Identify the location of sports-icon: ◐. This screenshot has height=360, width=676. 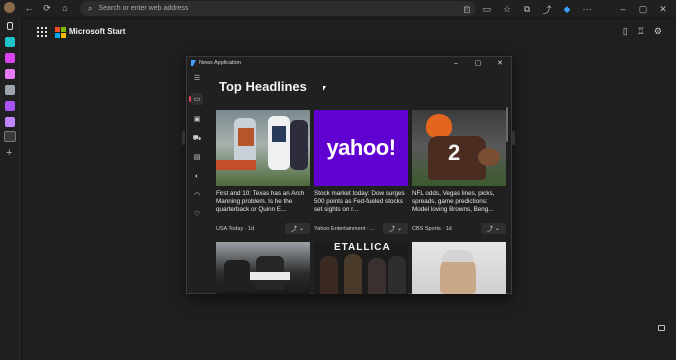
(197, 176).